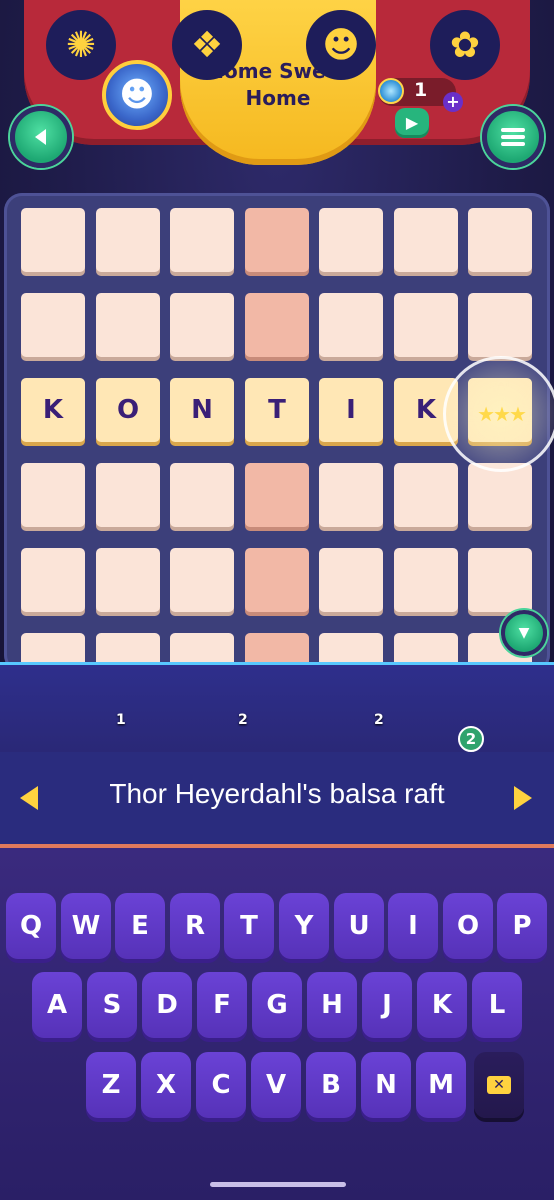 The image size is (554, 1200). I want to click on board-cell: N, so click(202, 410).